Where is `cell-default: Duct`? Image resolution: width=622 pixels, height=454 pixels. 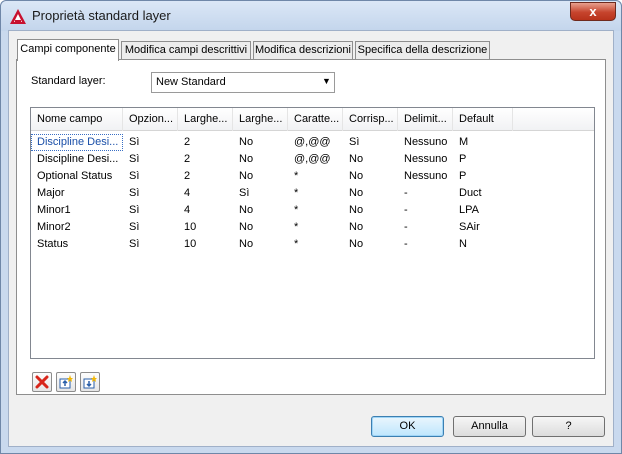
cell-default: Duct is located at coordinates (470, 193).